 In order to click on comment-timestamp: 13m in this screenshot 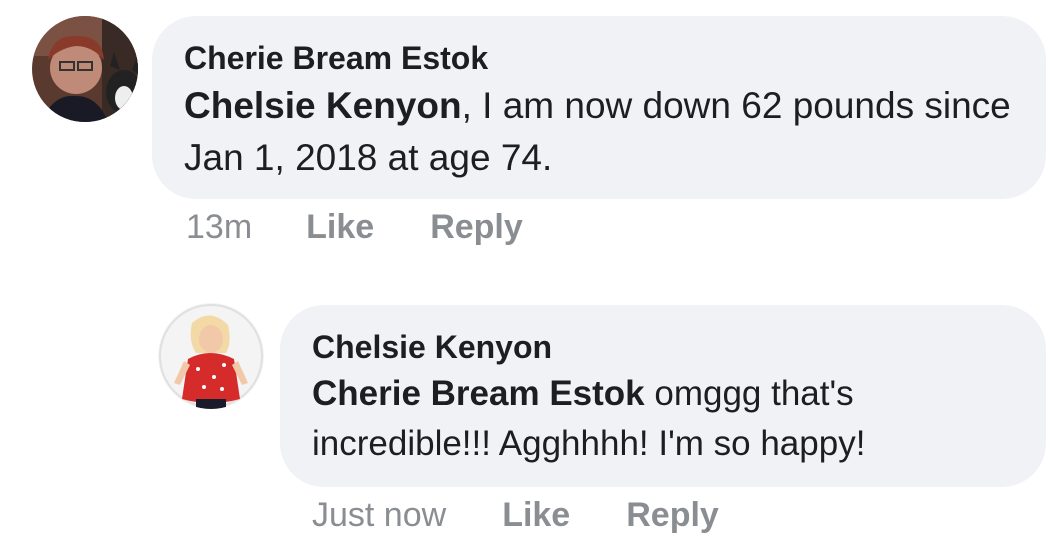, I will do `click(219, 227)`.